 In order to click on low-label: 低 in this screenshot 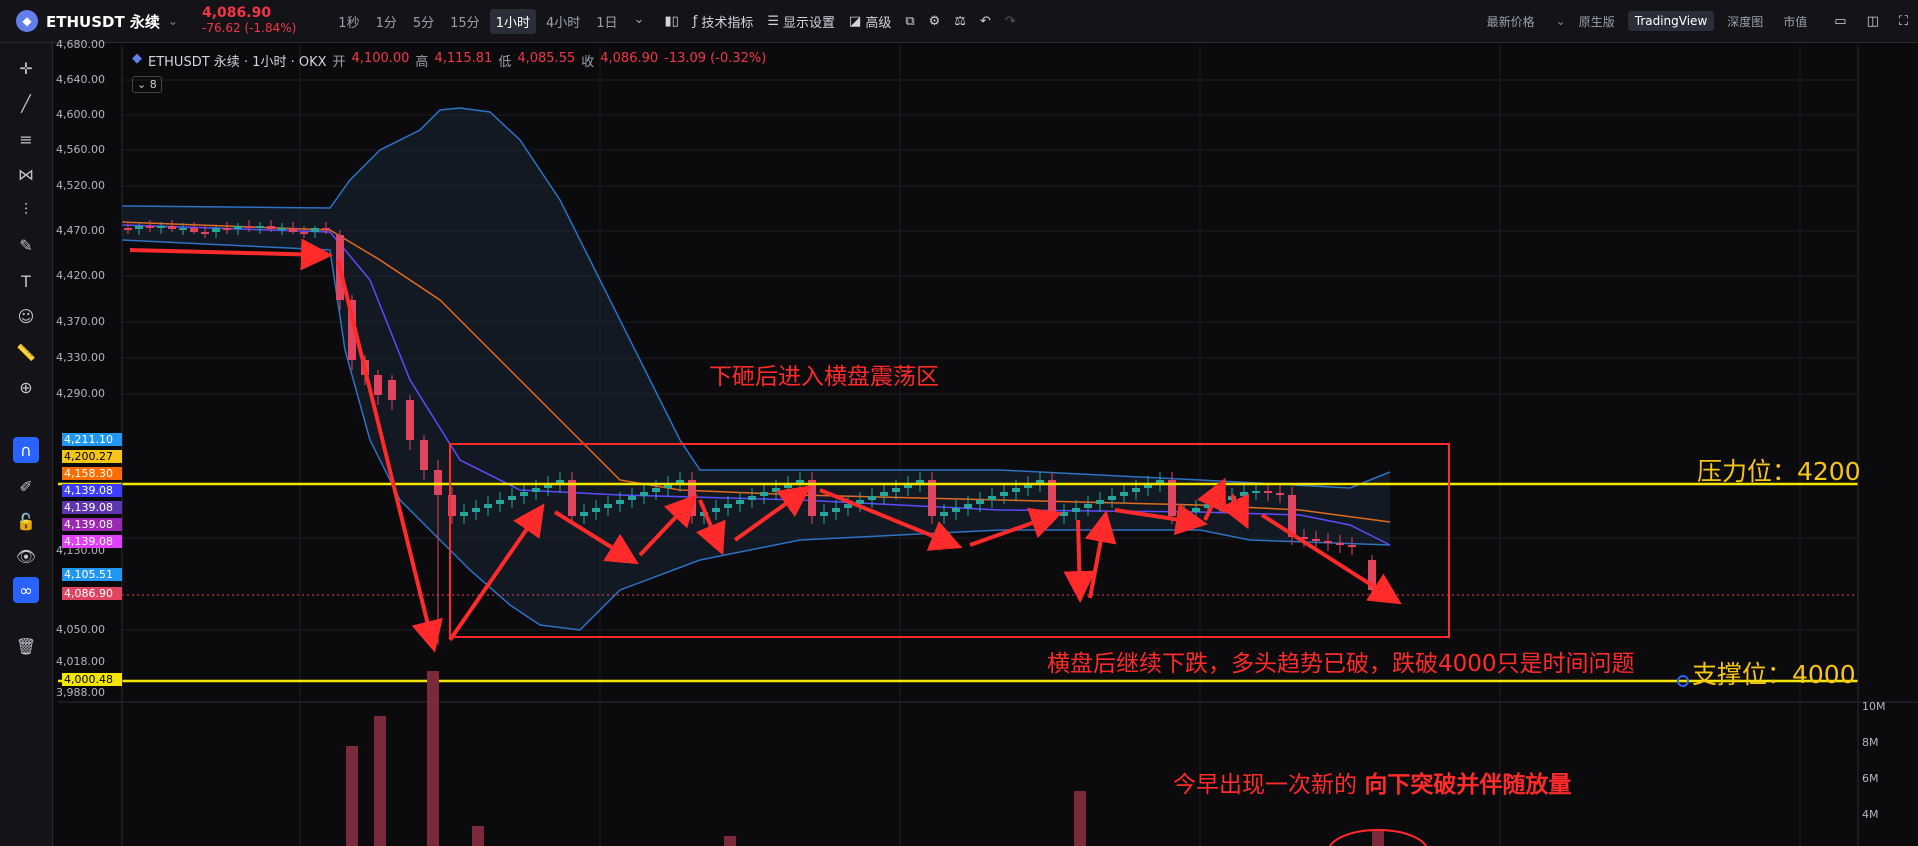, I will do `click(505, 62)`.